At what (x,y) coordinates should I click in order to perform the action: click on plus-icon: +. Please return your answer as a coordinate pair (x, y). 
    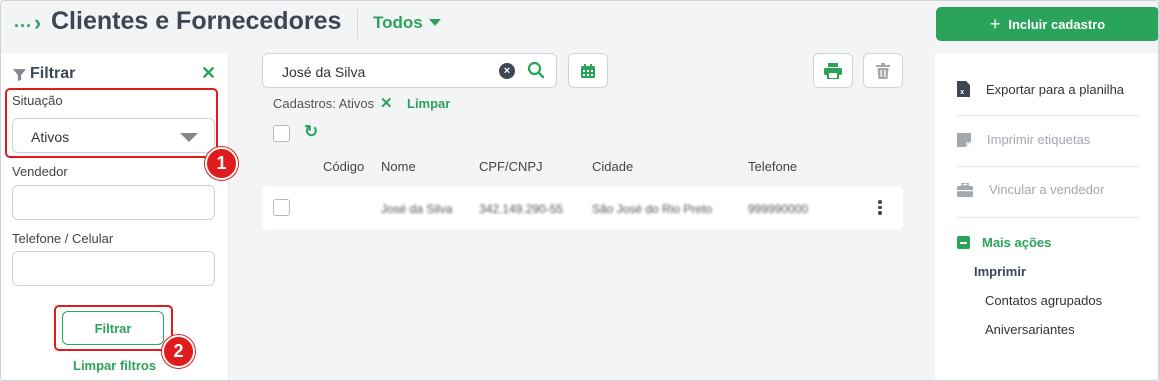
    Looking at the image, I should click on (995, 24).